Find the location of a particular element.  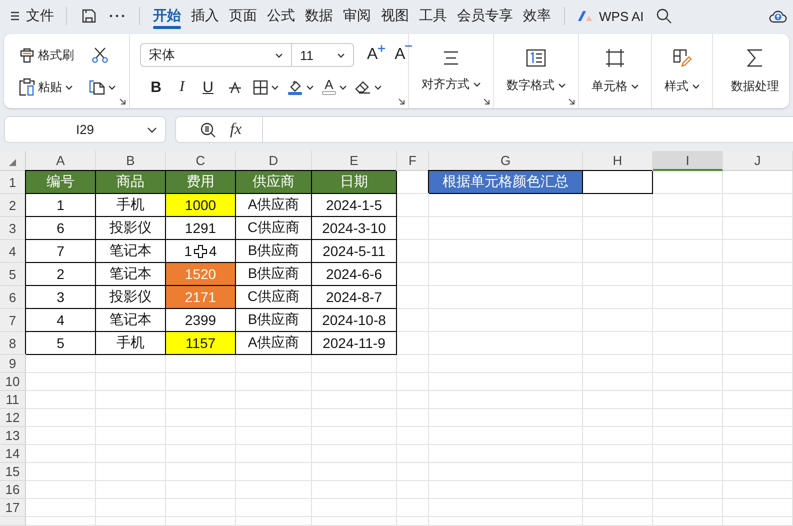

ribbon-group-button: 单元格 is located at coordinates (615, 71).